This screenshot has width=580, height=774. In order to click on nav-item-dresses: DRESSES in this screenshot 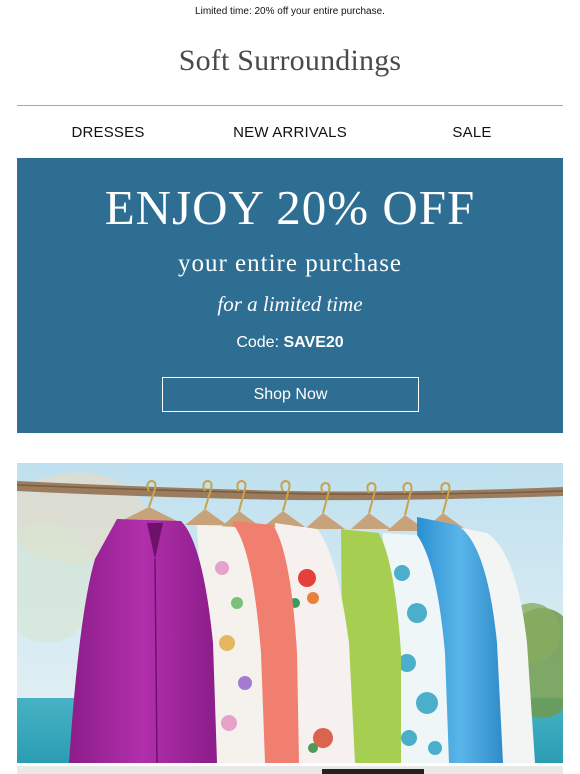, I will do `click(108, 132)`.